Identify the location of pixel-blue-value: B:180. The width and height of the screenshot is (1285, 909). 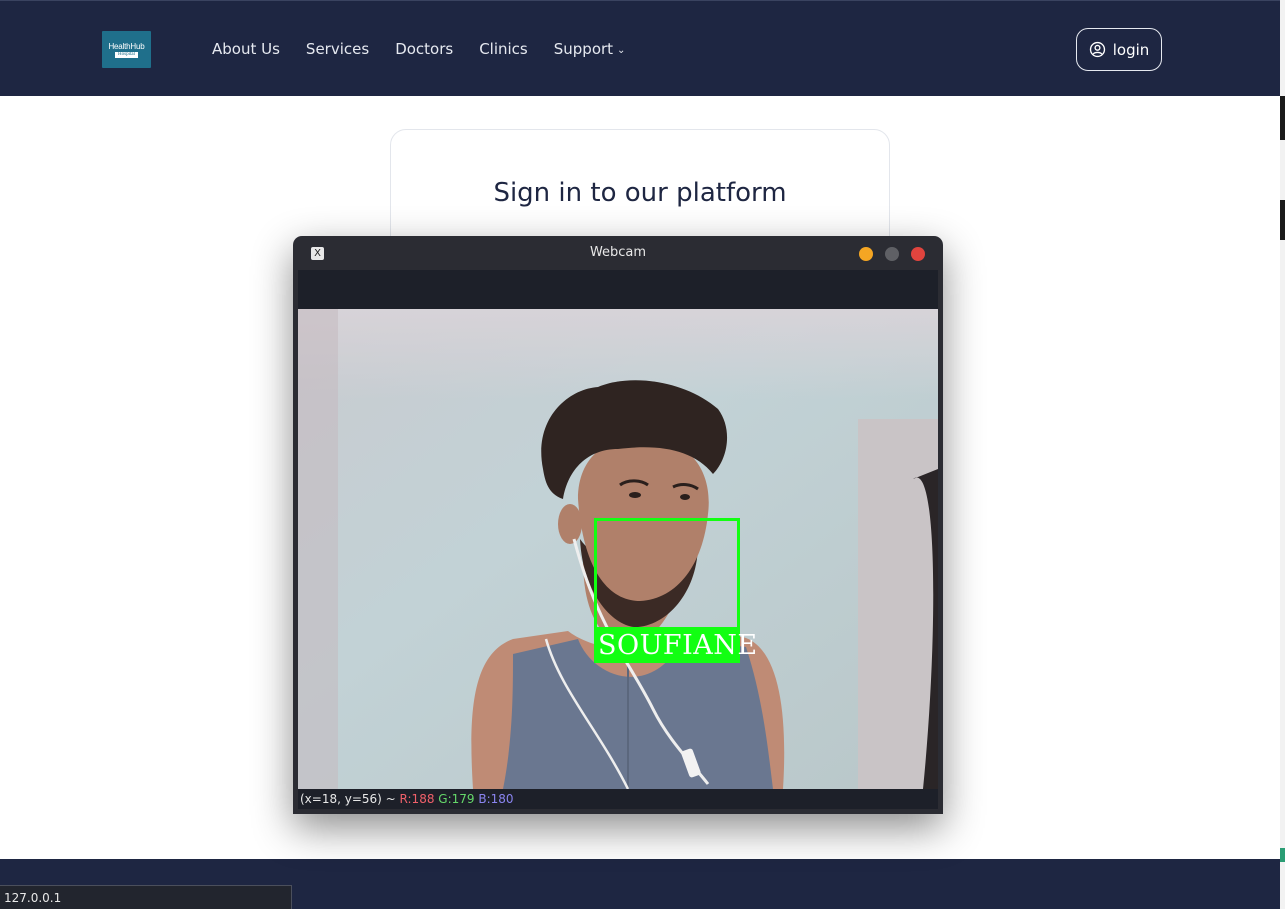
(496, 799).